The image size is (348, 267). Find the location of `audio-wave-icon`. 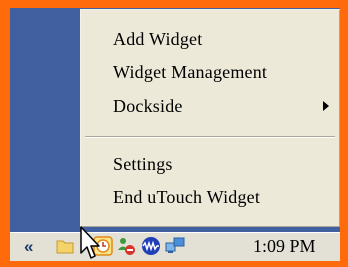

audio-wave-icon is located at coordinates (151, 246).